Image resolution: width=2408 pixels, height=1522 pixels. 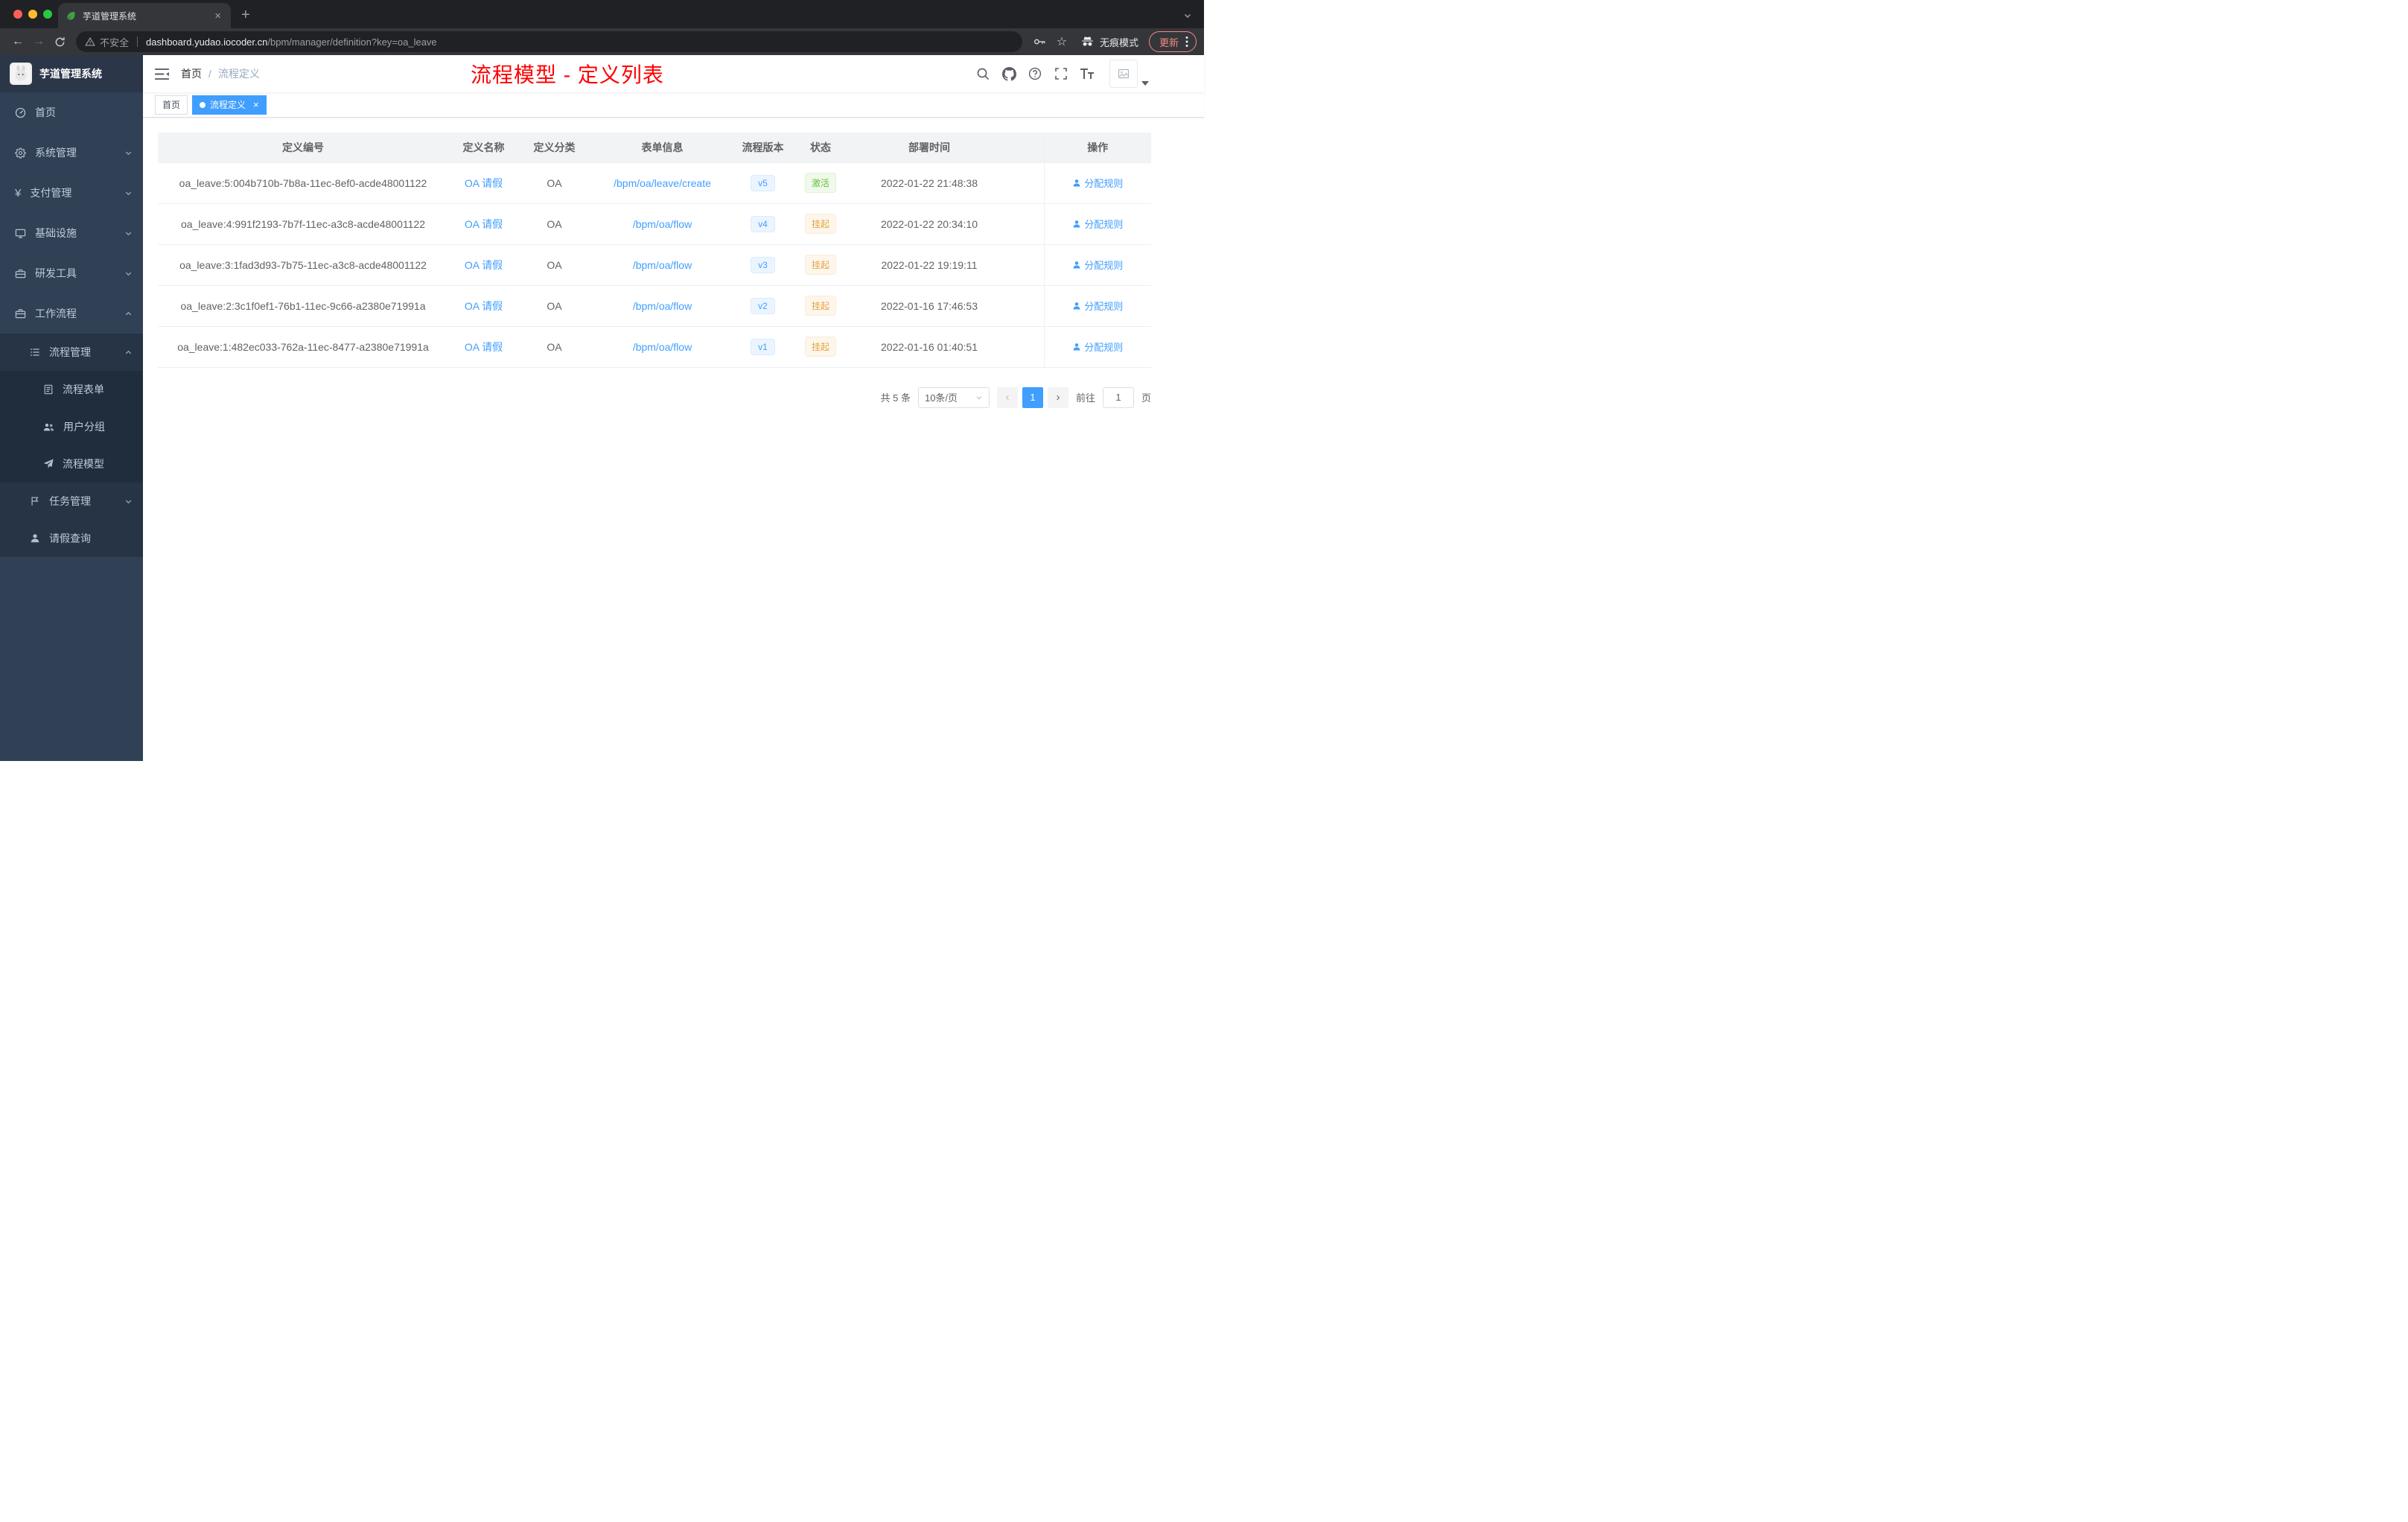 I want to click on help-icon, so click(x=1035, y=74).